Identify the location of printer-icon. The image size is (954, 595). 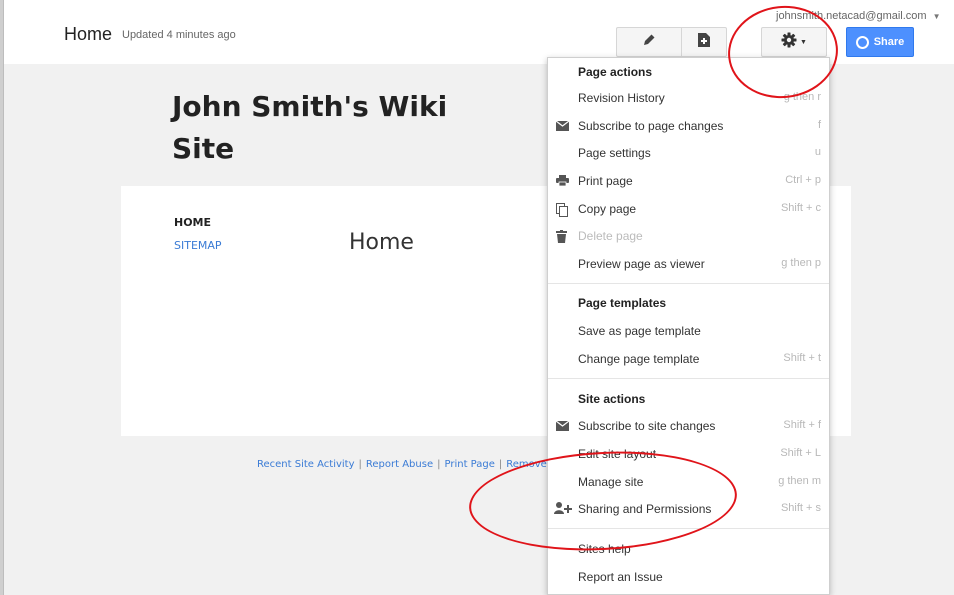
(562, 182).